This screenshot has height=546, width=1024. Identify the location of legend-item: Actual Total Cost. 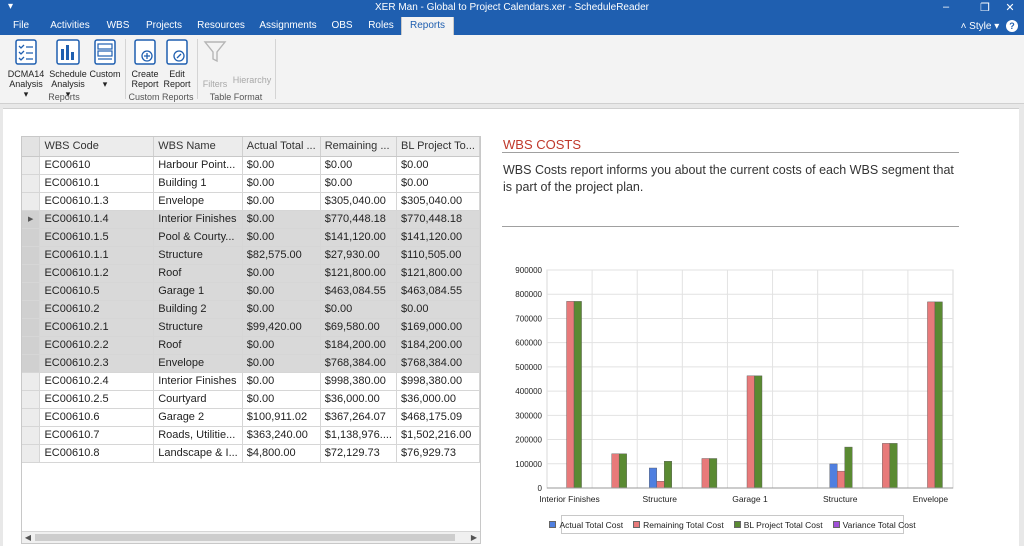
(586, 525).